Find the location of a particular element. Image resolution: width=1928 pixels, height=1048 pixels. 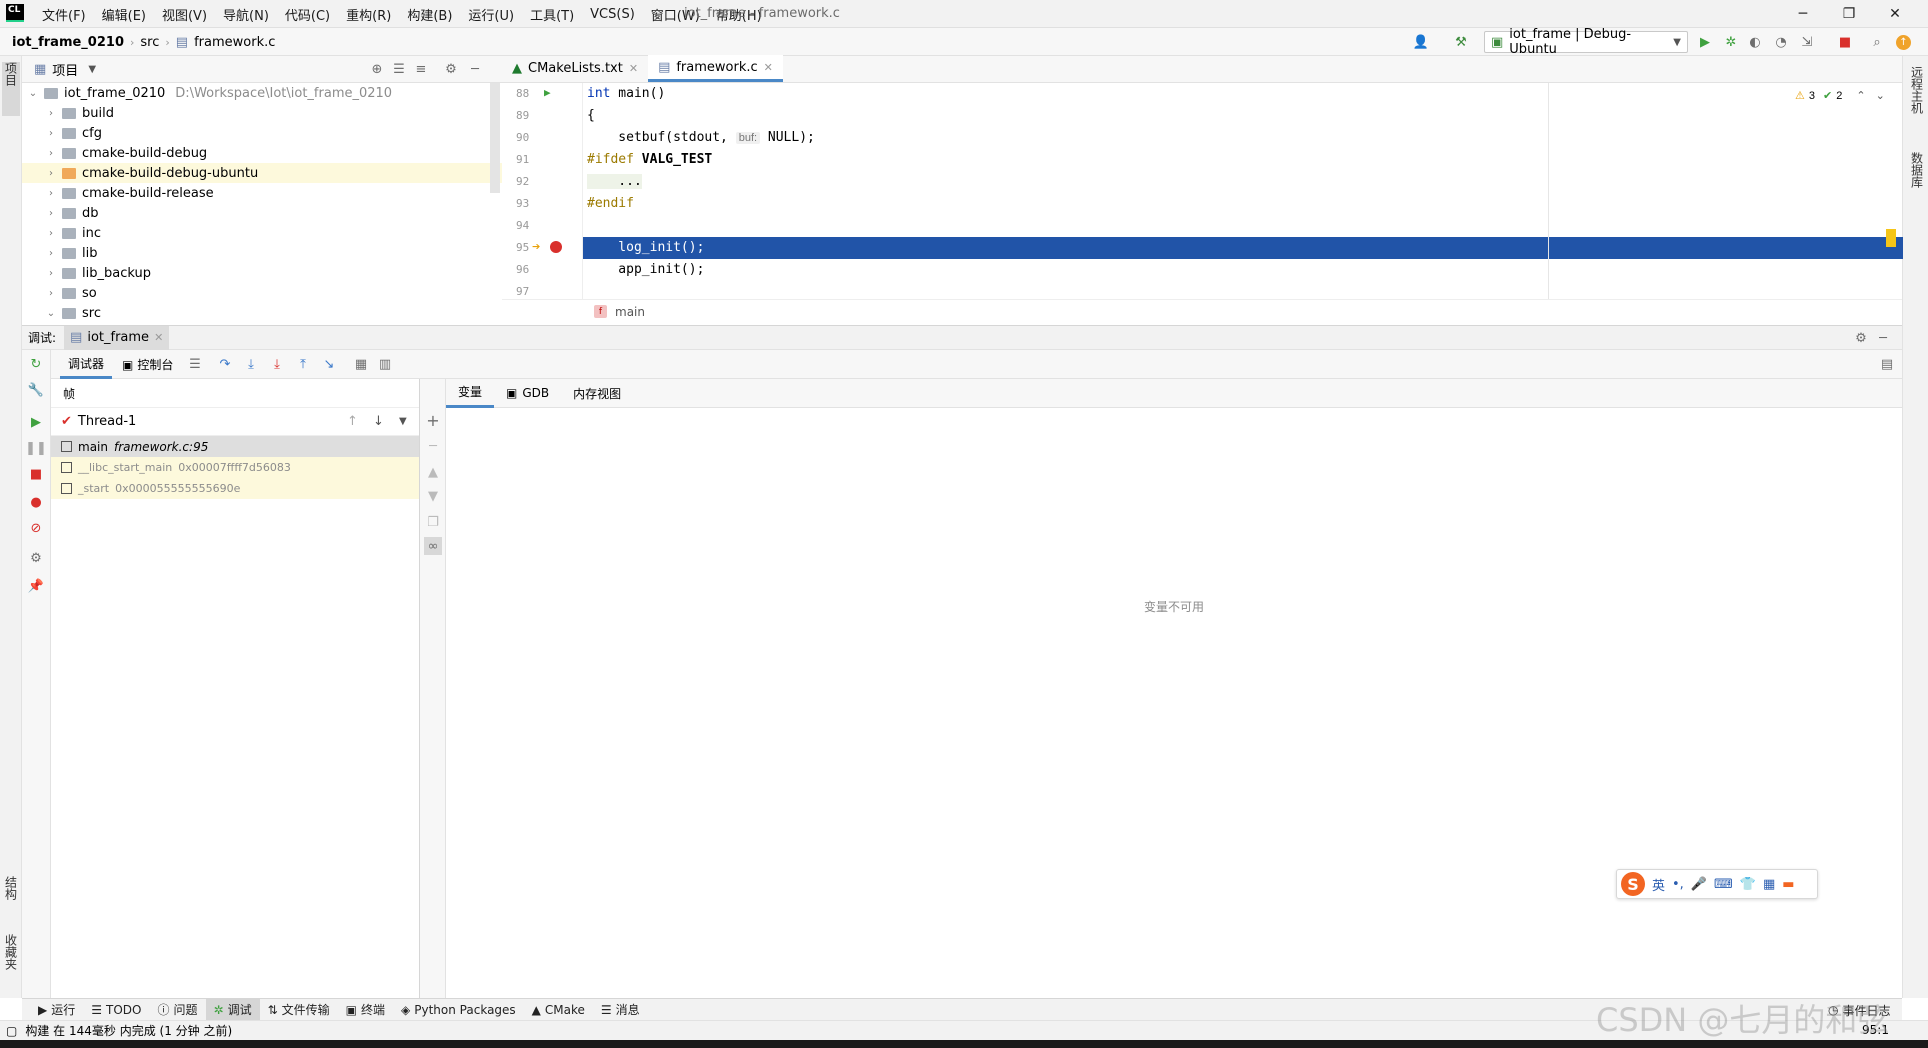

restore-button: ❐ is located at coordinates (1849, 14).